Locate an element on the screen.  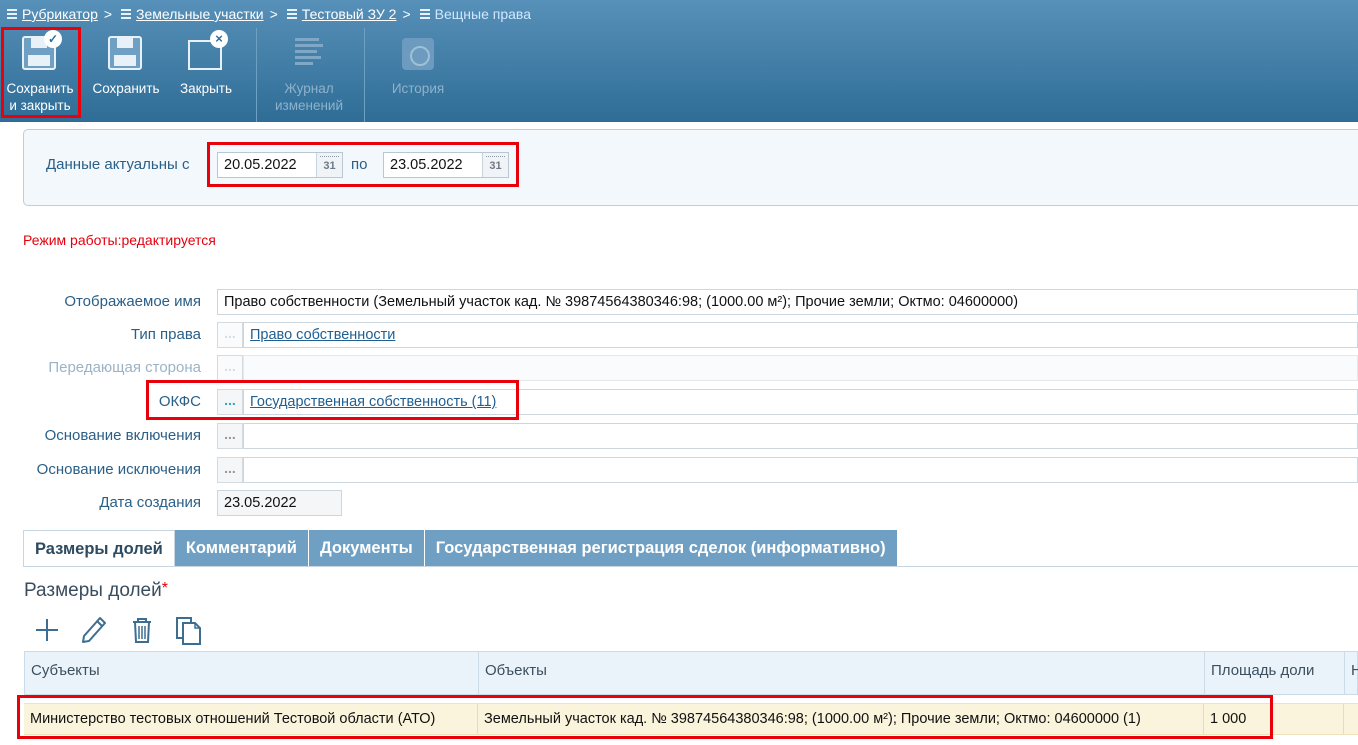
cell-share-area: 1 000 is located at coordinates (1274, 719).